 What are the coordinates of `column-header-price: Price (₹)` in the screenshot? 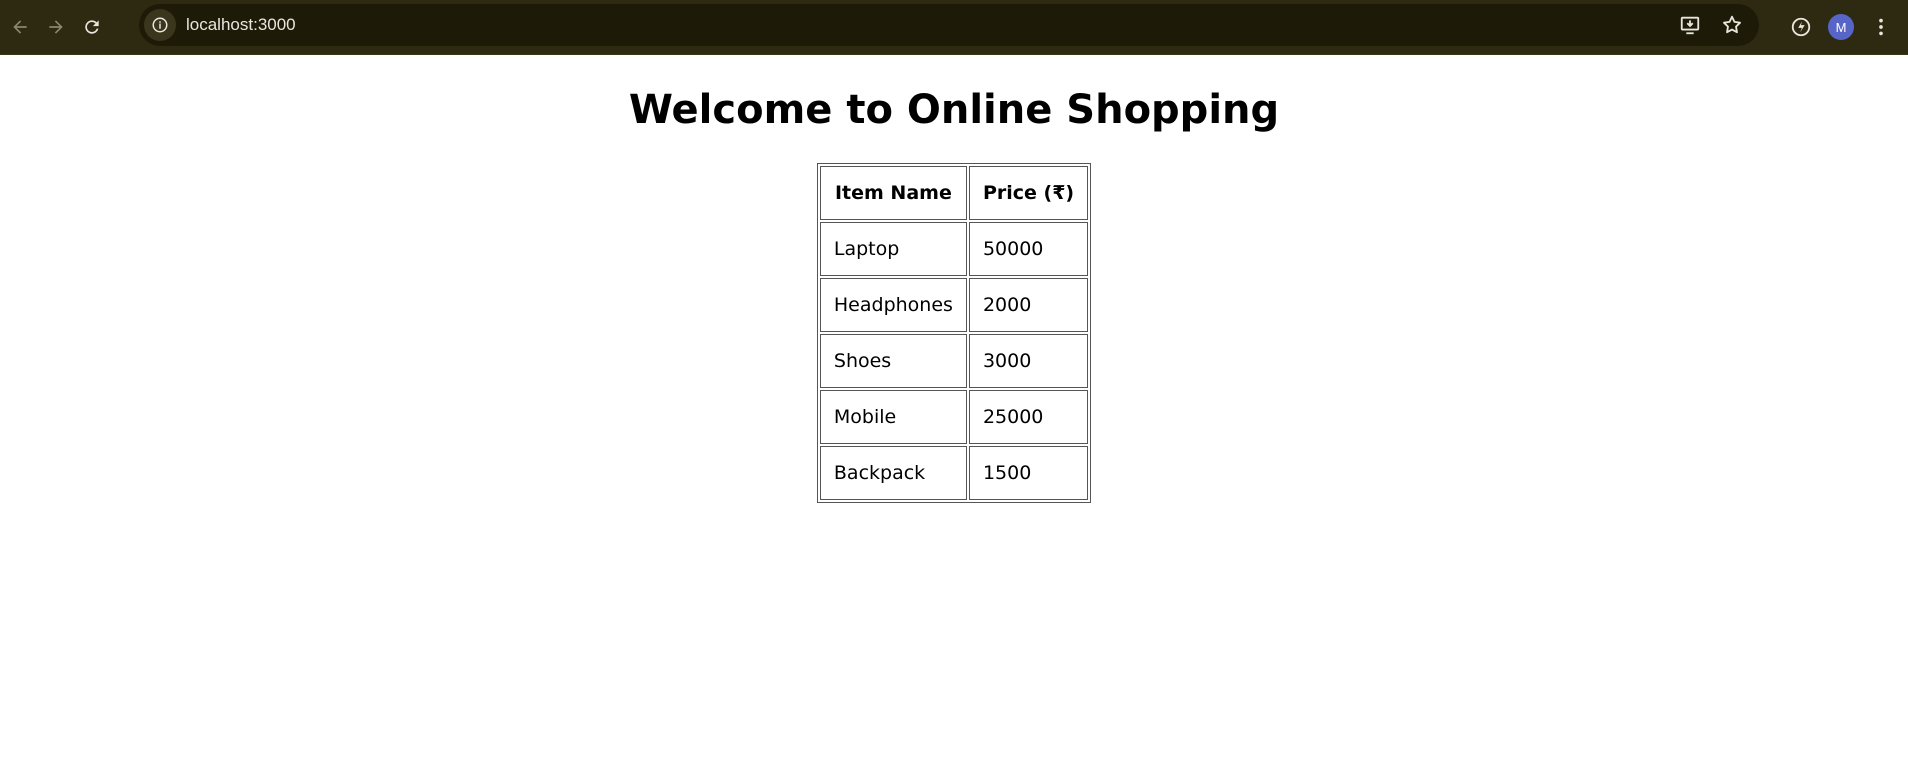 It's located at (1028, 193).